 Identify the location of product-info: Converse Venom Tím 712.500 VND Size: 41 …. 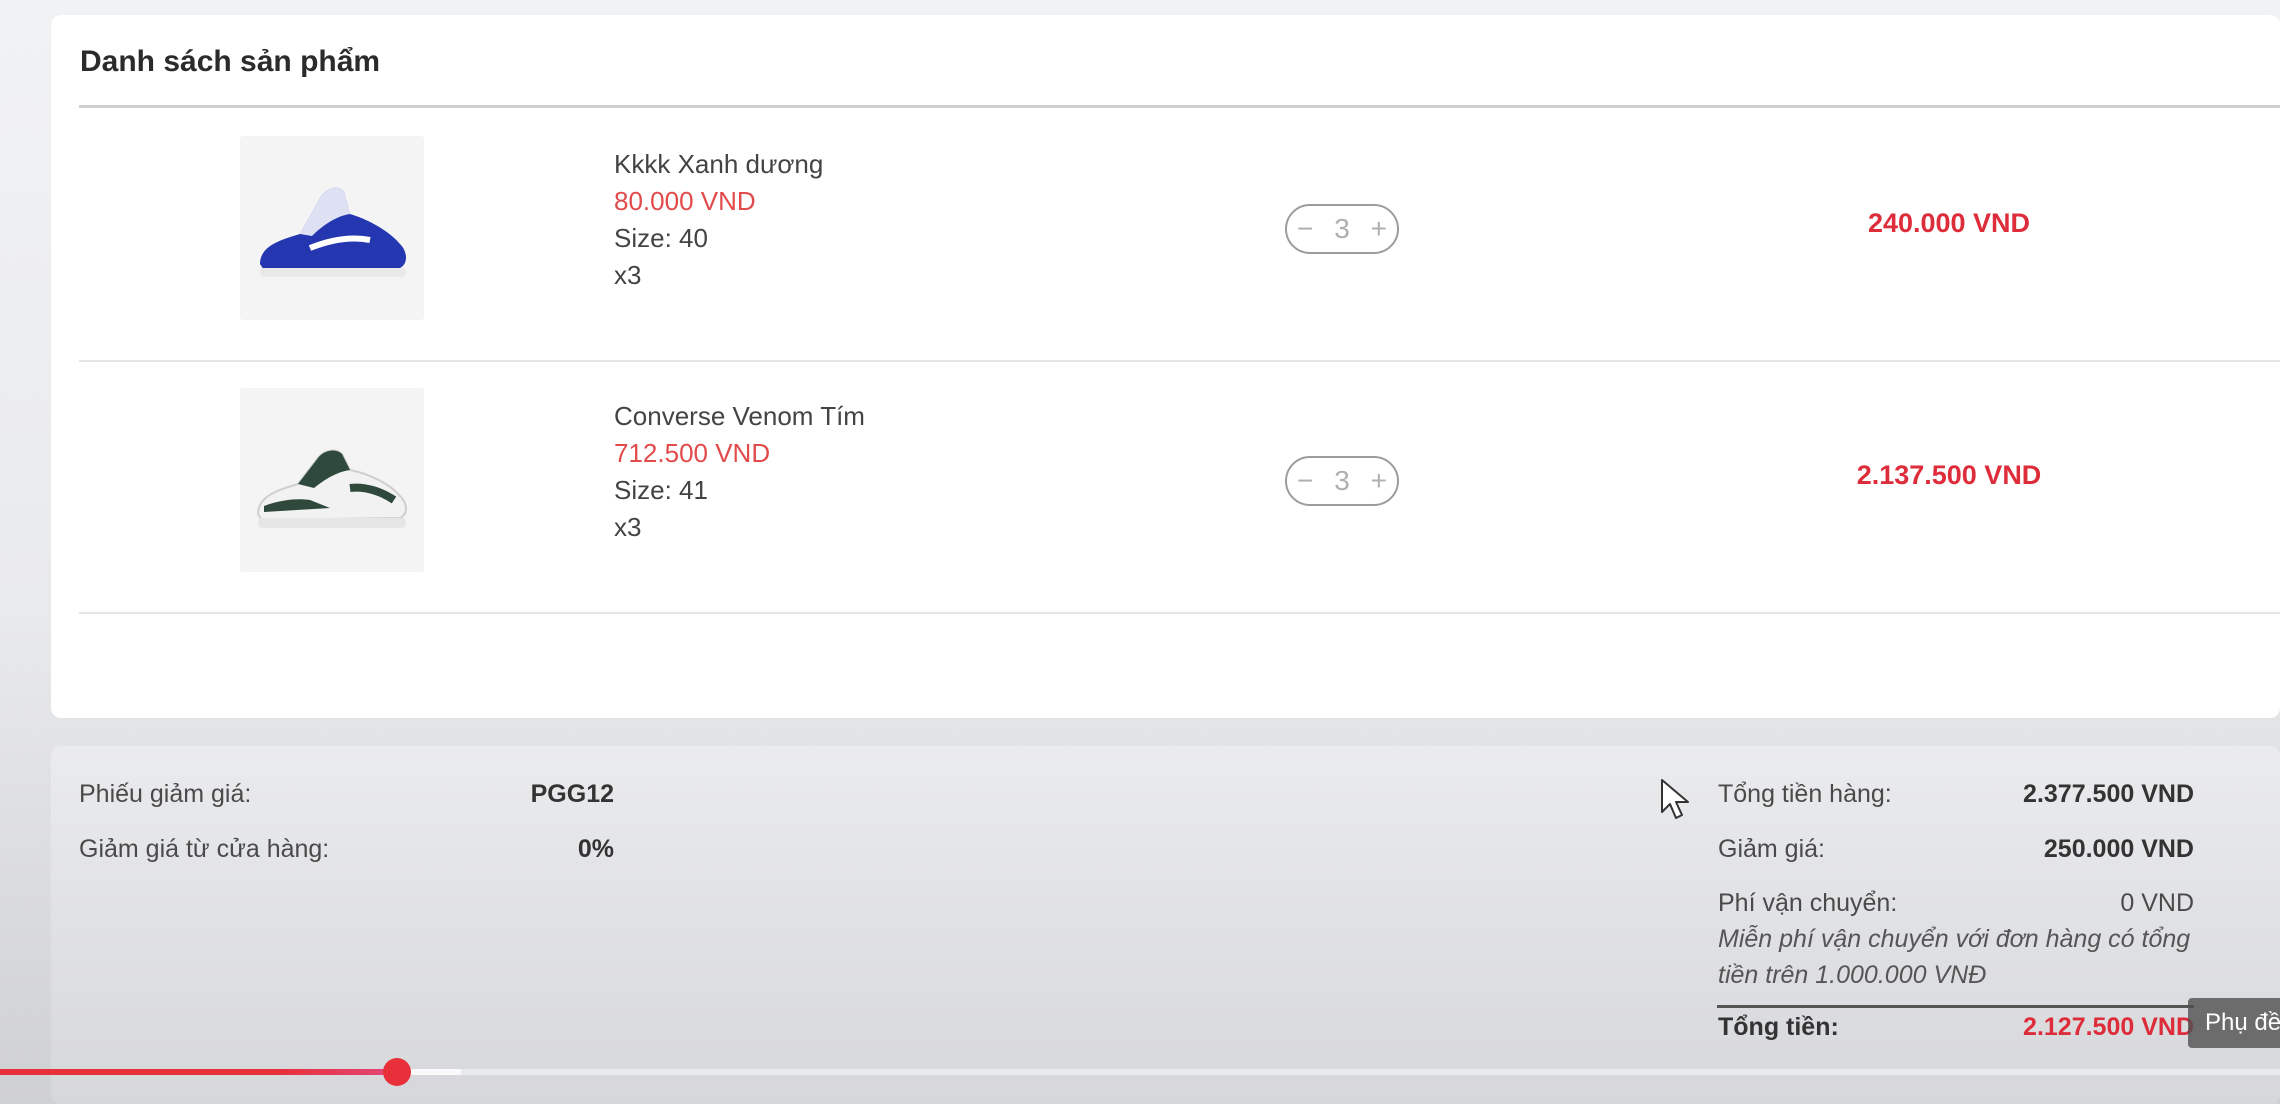
(739, 472).